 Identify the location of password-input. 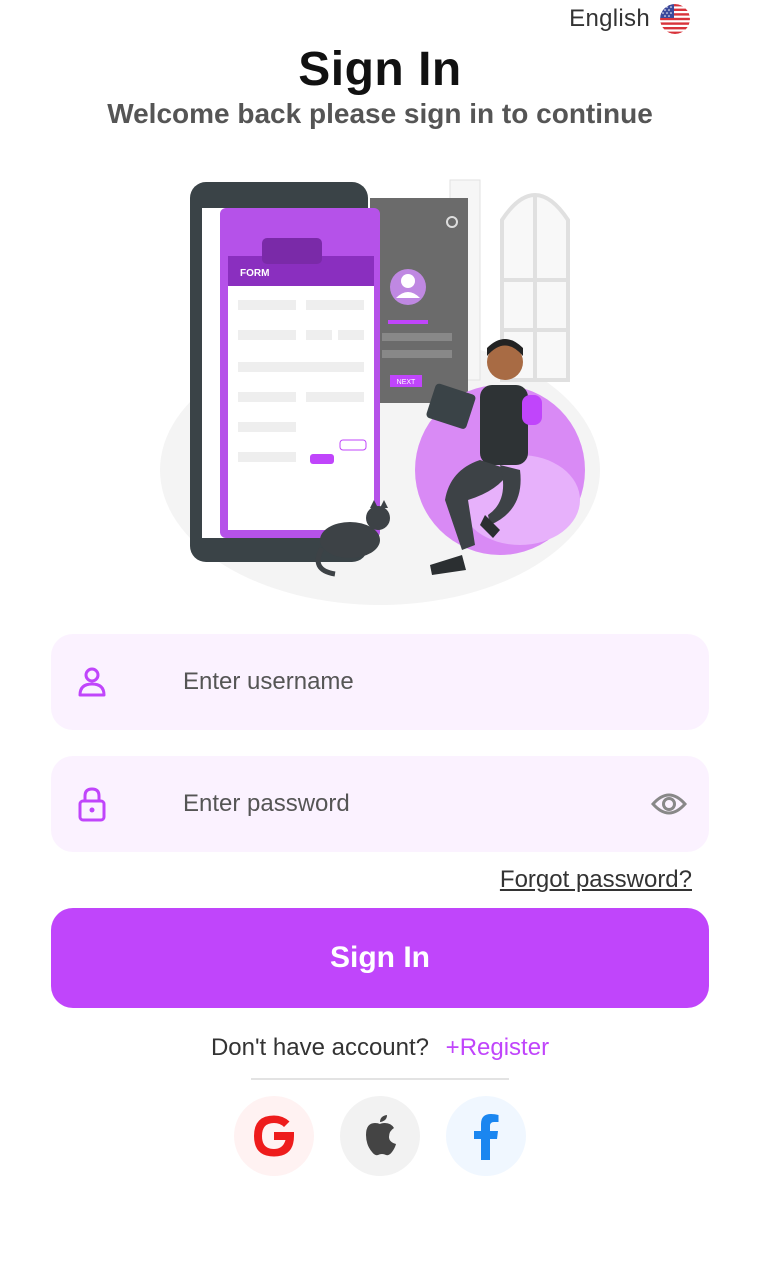
(423, 804).